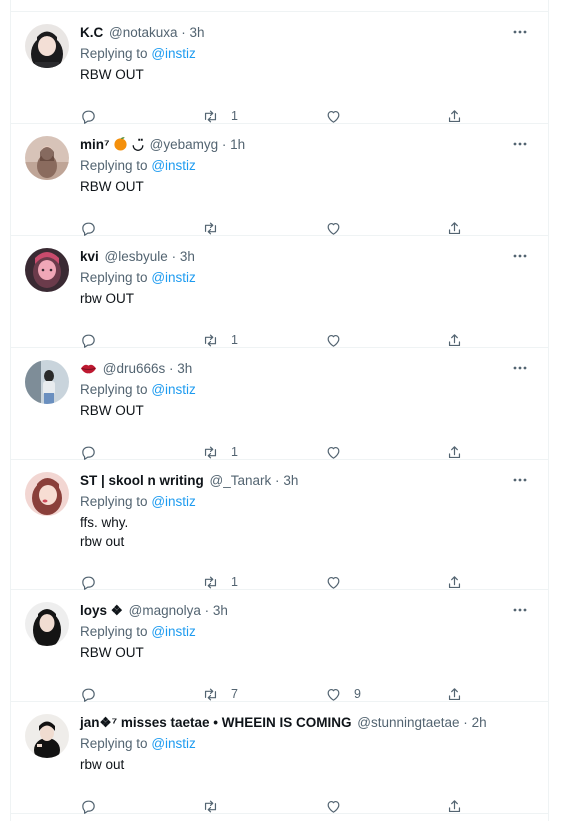 The image size is (561, 821). I want to click on tweet-header: loys ❖ @magnolya · 3h, so click(306, 611).